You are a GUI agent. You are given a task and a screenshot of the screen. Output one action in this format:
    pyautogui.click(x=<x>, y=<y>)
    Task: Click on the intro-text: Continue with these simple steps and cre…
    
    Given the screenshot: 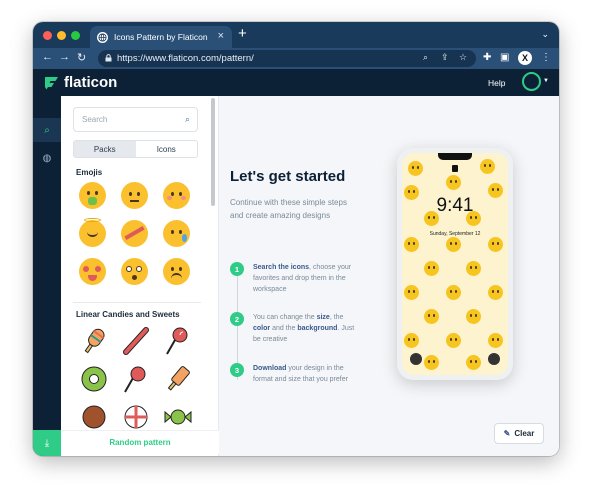 What is the action you would take?
    pyautogui.click(x=288, y=209)
    